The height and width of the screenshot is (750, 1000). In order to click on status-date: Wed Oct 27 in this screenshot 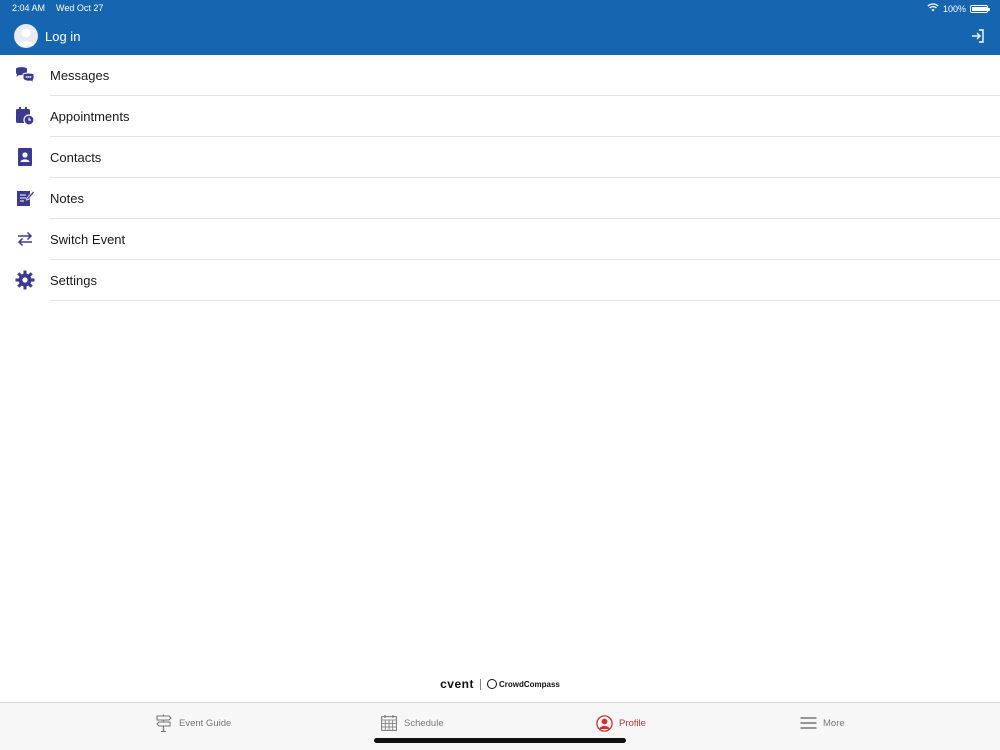, I will do `click(80, 8)`.